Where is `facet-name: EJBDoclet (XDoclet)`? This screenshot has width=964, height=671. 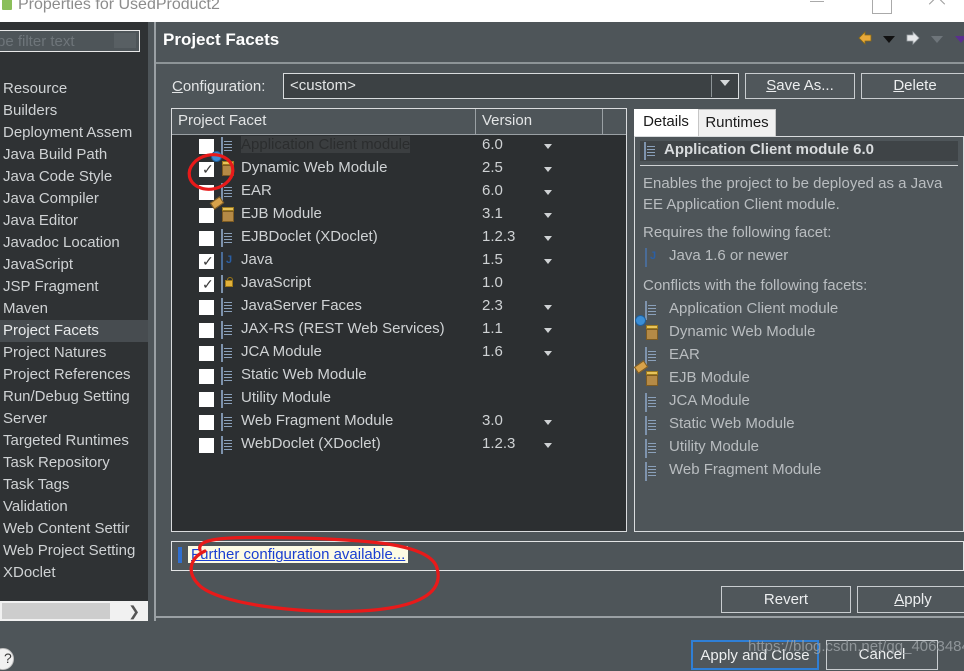
facet-name: EJBDoclet (XDoclet) is located at coordinates (309, 236).